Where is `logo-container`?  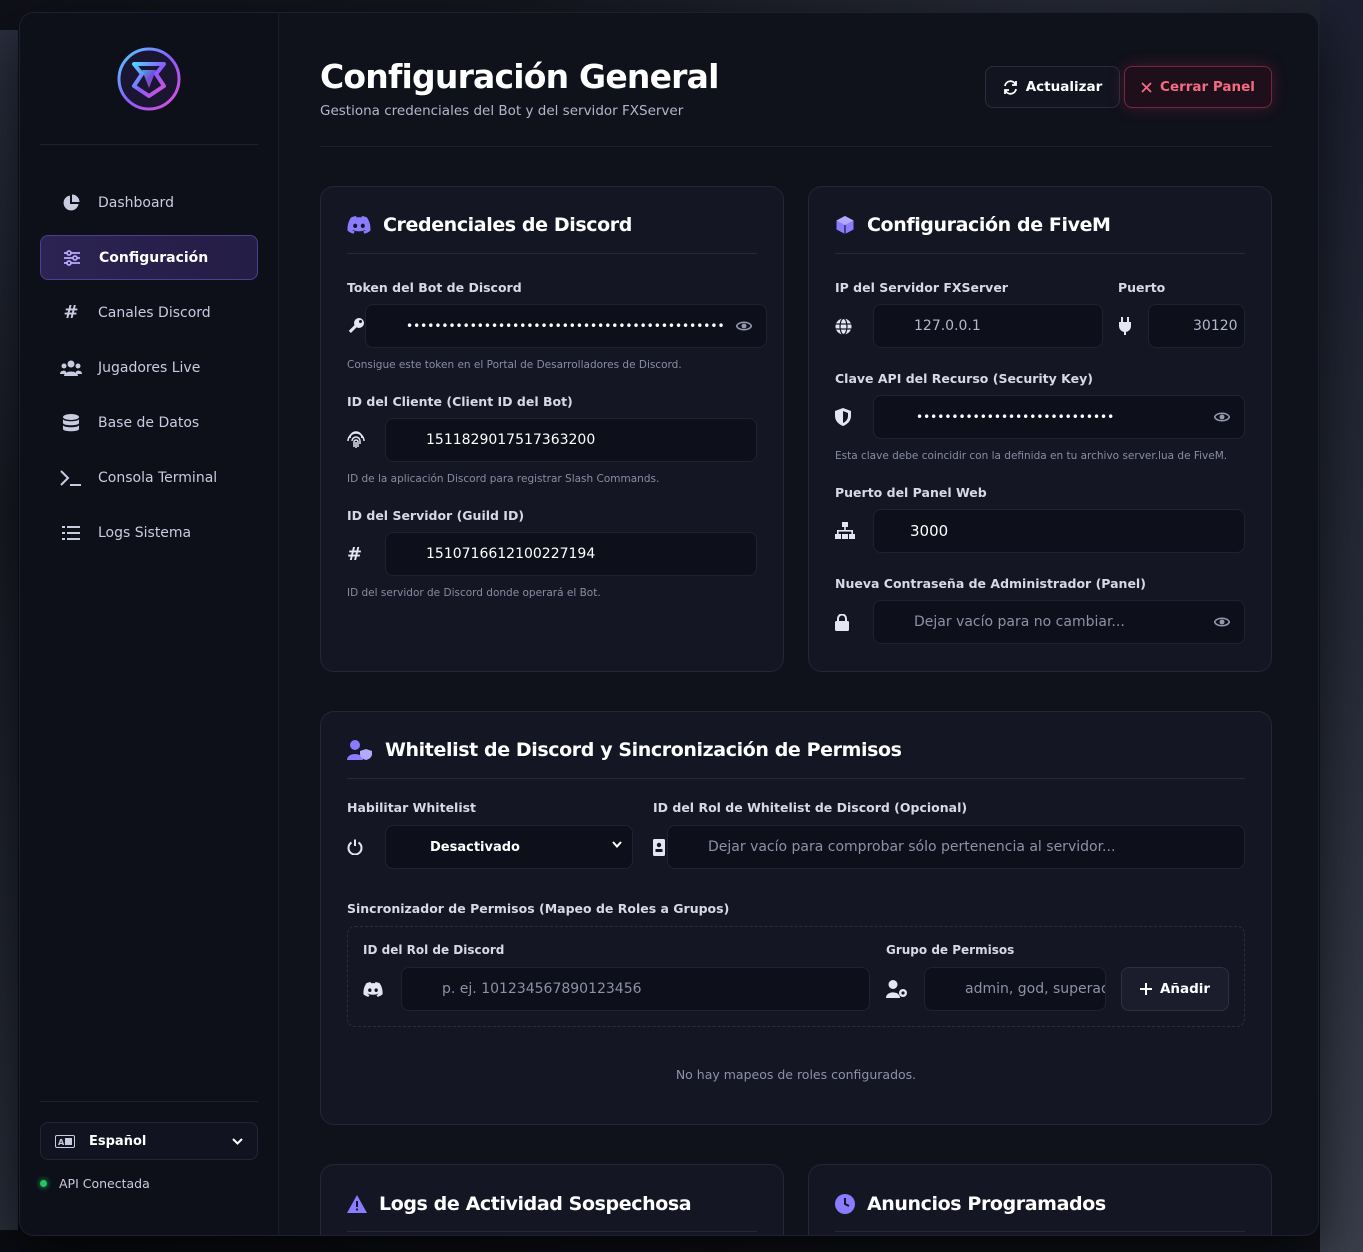
logo-container is located at coordinates (149, 79).